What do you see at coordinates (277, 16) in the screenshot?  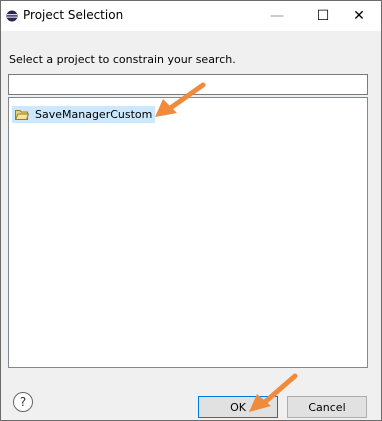 I see `minimize-button: —` at bounding box center [277, 16].